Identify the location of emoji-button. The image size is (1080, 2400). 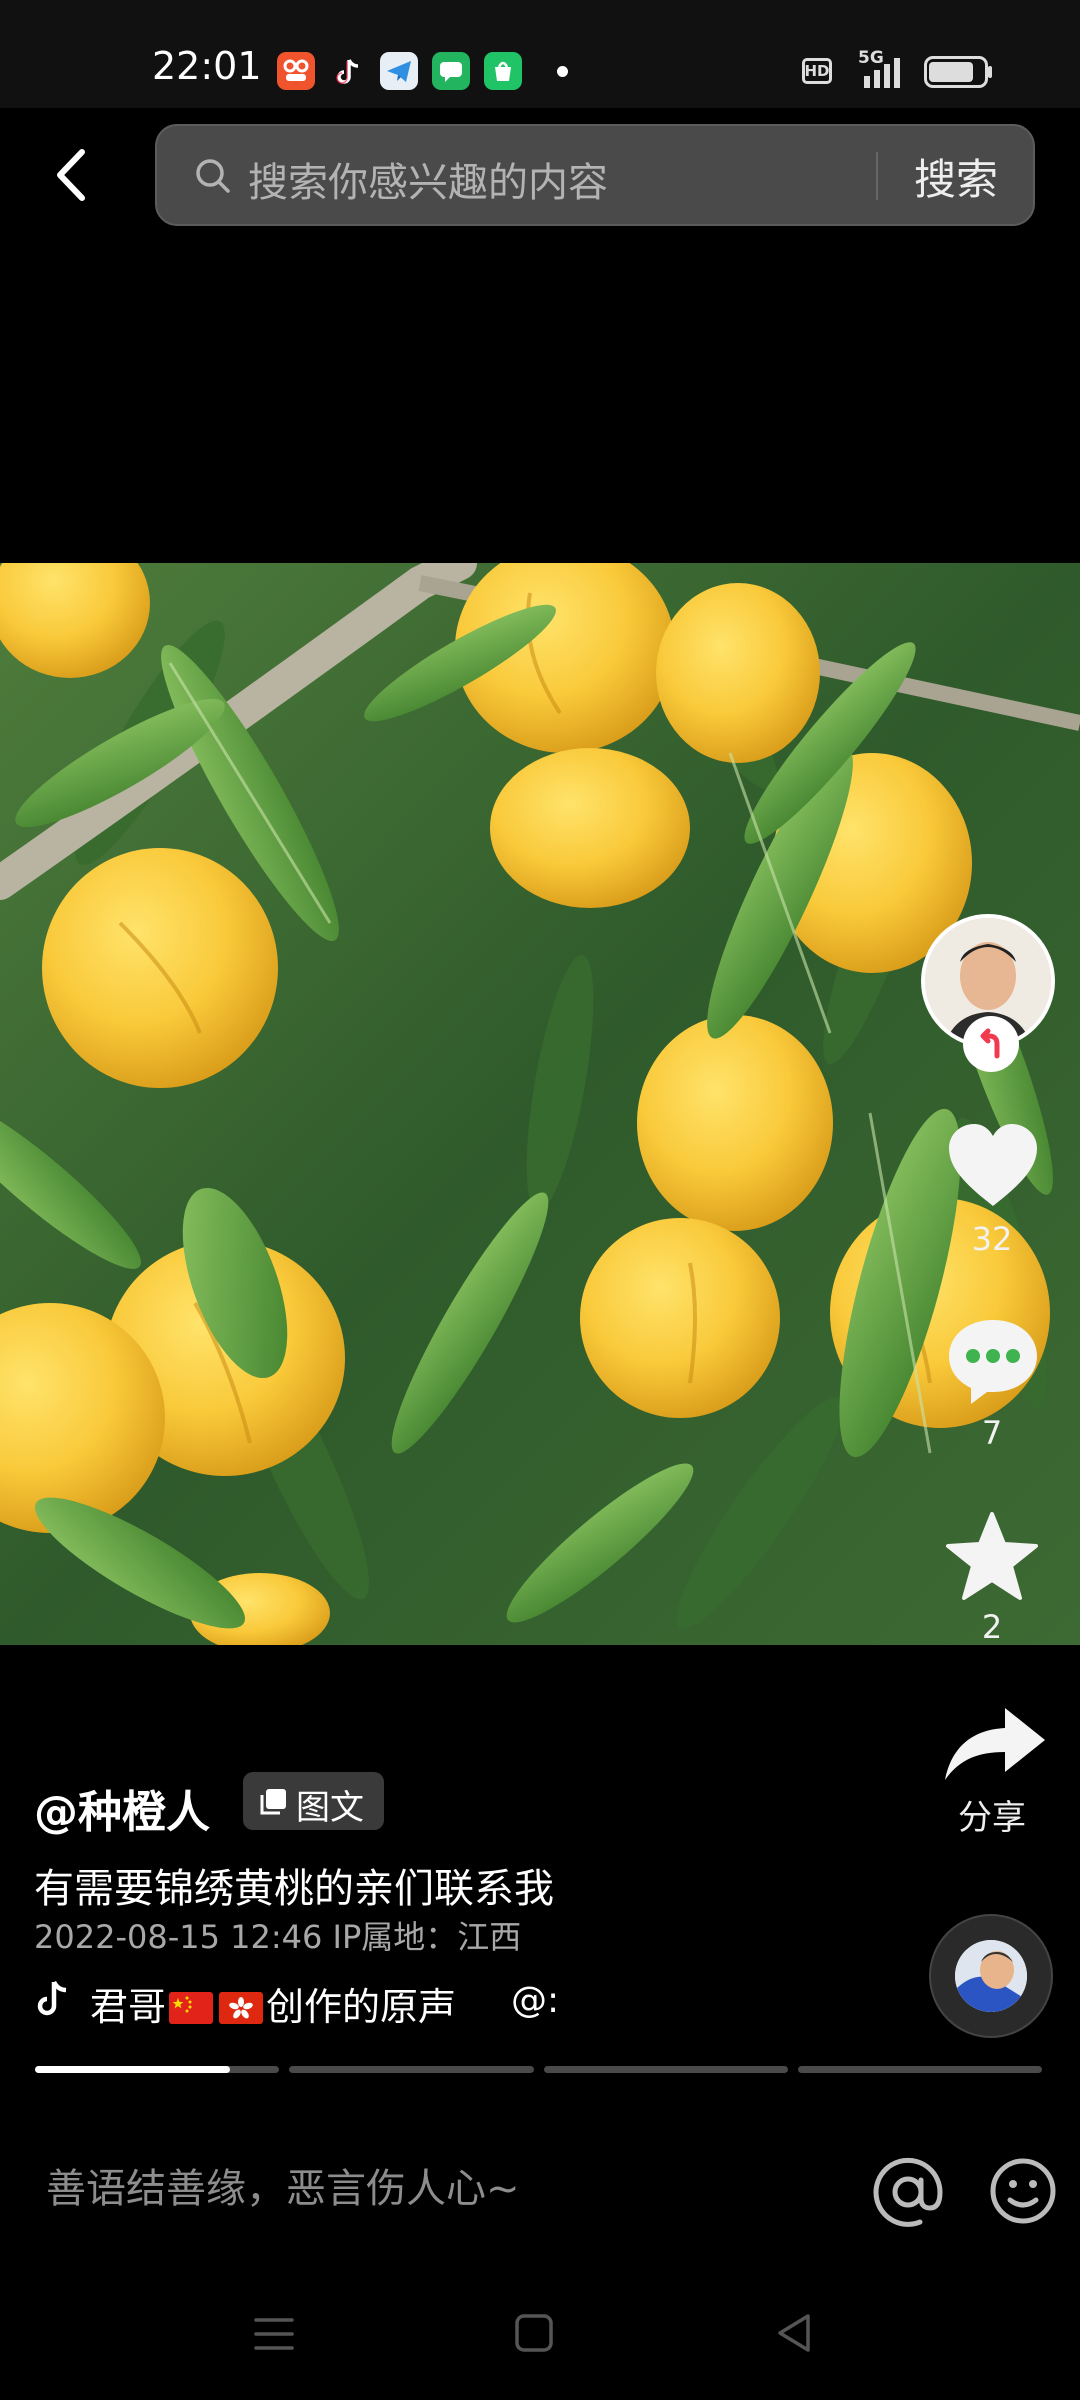
(1023, 2191).